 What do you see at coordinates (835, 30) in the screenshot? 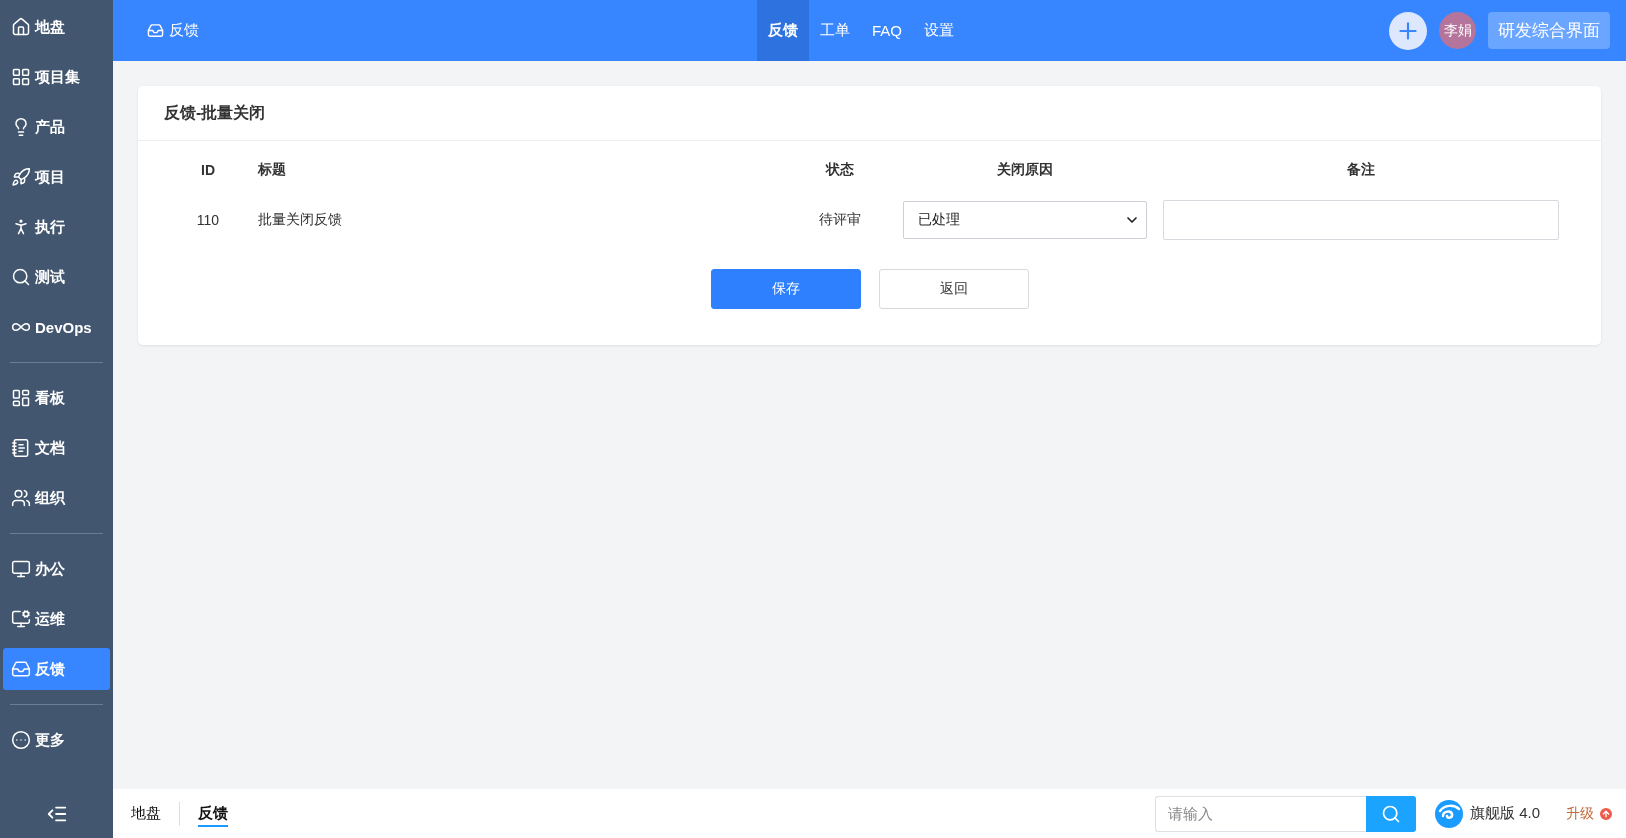
I see `nav-tab: 工单` at bounding box center [835, 30].